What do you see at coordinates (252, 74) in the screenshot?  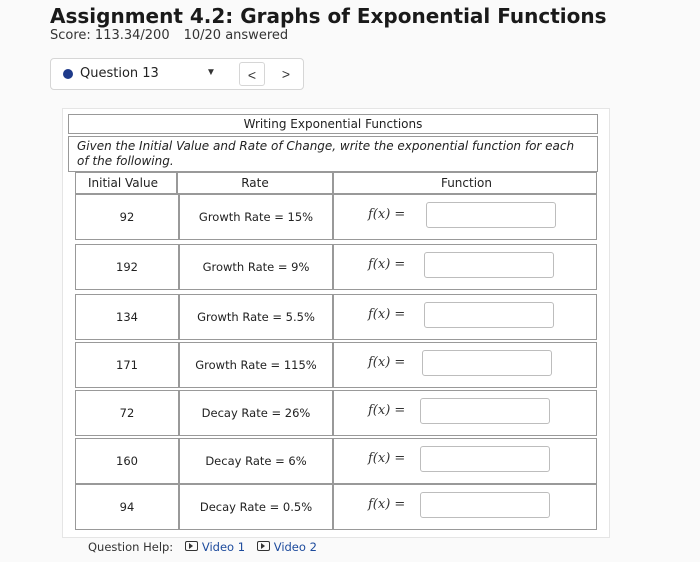 I see `previous-question-button: <` at bounding box center [252, 74].